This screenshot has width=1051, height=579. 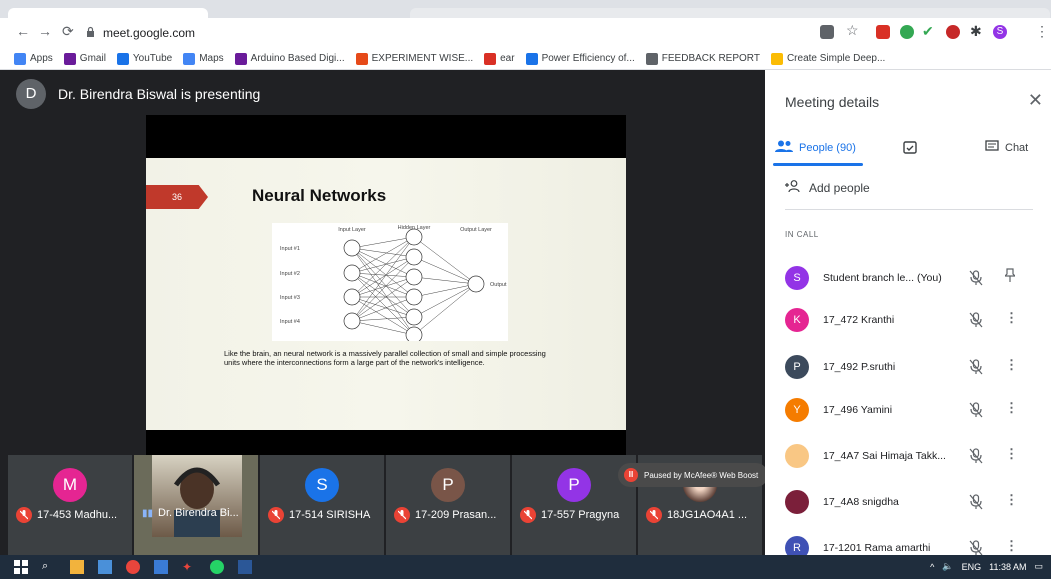 What do you see at coordinates (797, 502) in the screenshot?
I see `avatar` at bounding box center [797, 502].